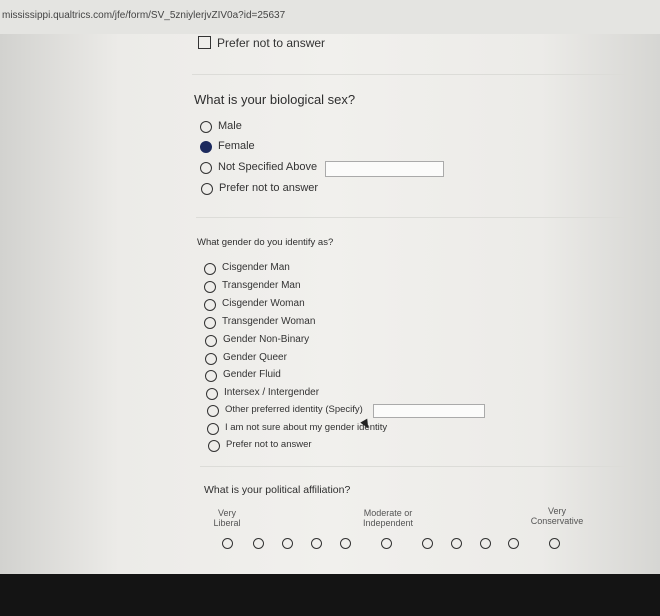 This screenshot has height=616, width=660. Describe the element at coordinates (256, 267) in the screenshot. I see `gender-option-label: Cisgender Man` at that location.